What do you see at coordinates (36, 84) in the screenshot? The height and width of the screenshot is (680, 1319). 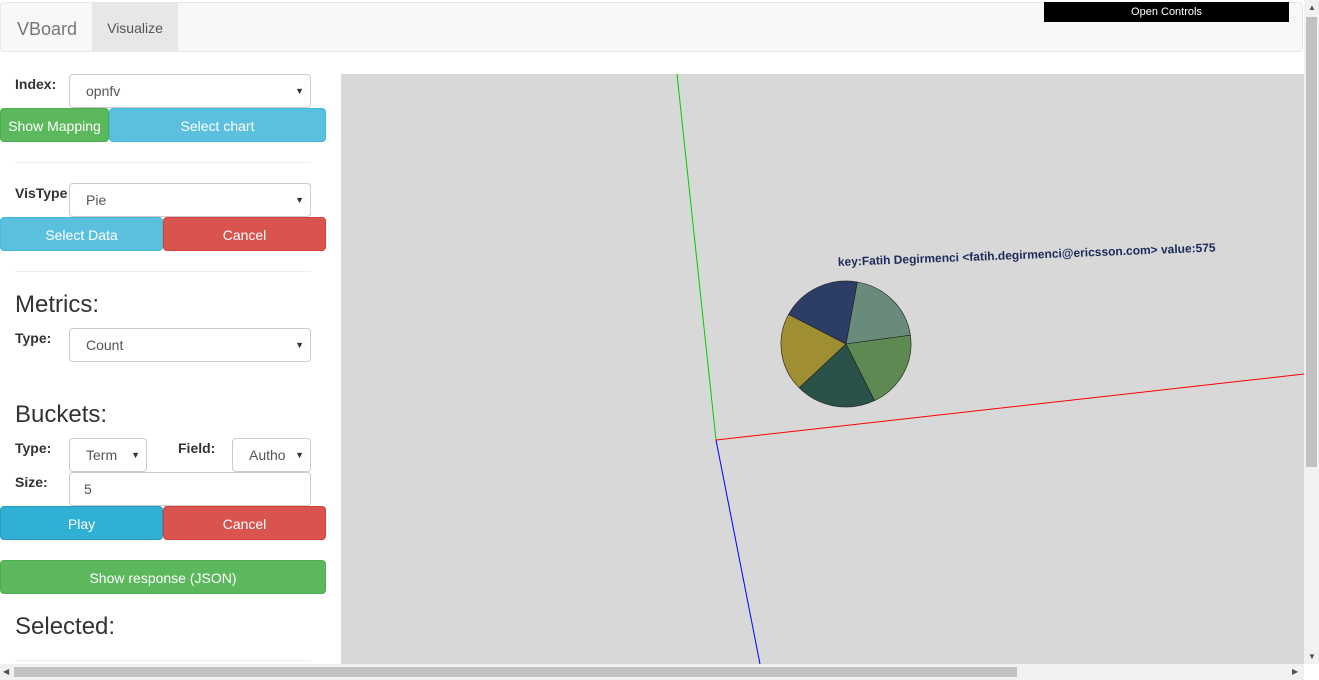 I see `index-label: Index:` at bounding box center [36, 84].